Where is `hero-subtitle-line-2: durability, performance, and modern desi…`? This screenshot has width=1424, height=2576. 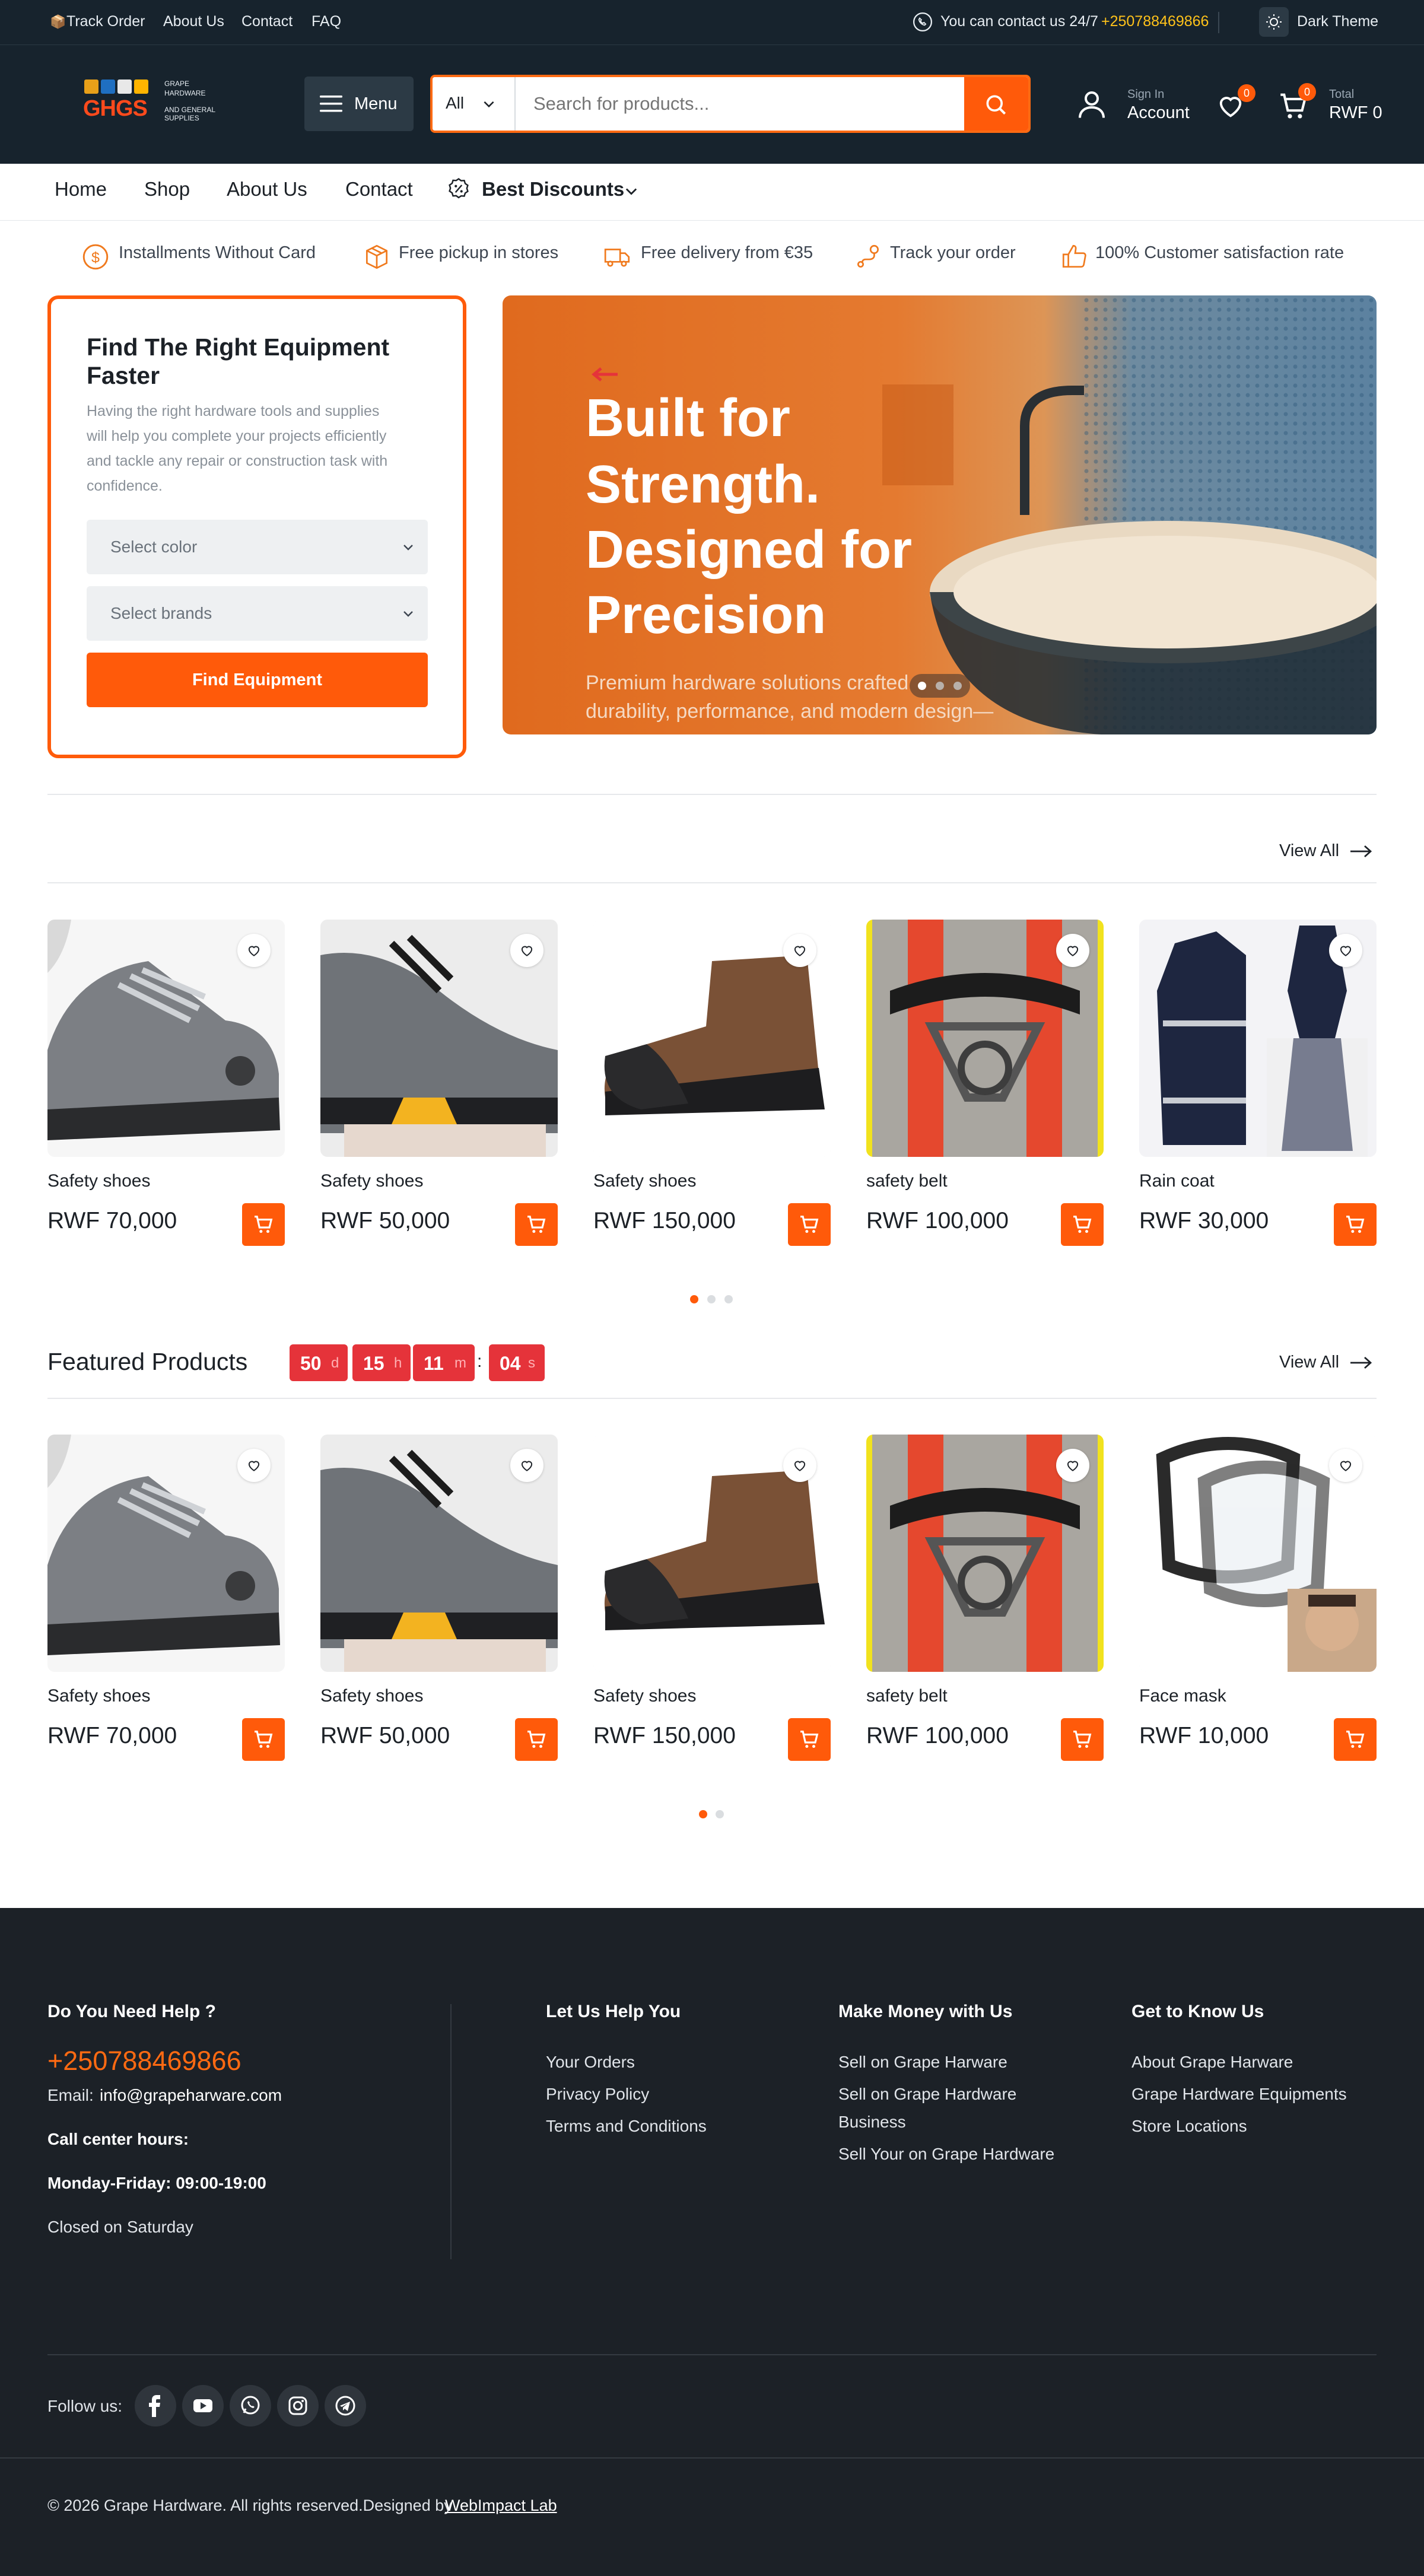 hero-subtitle-line-2: durability, performance, and modern desi… is located at coordinates (790, 711).